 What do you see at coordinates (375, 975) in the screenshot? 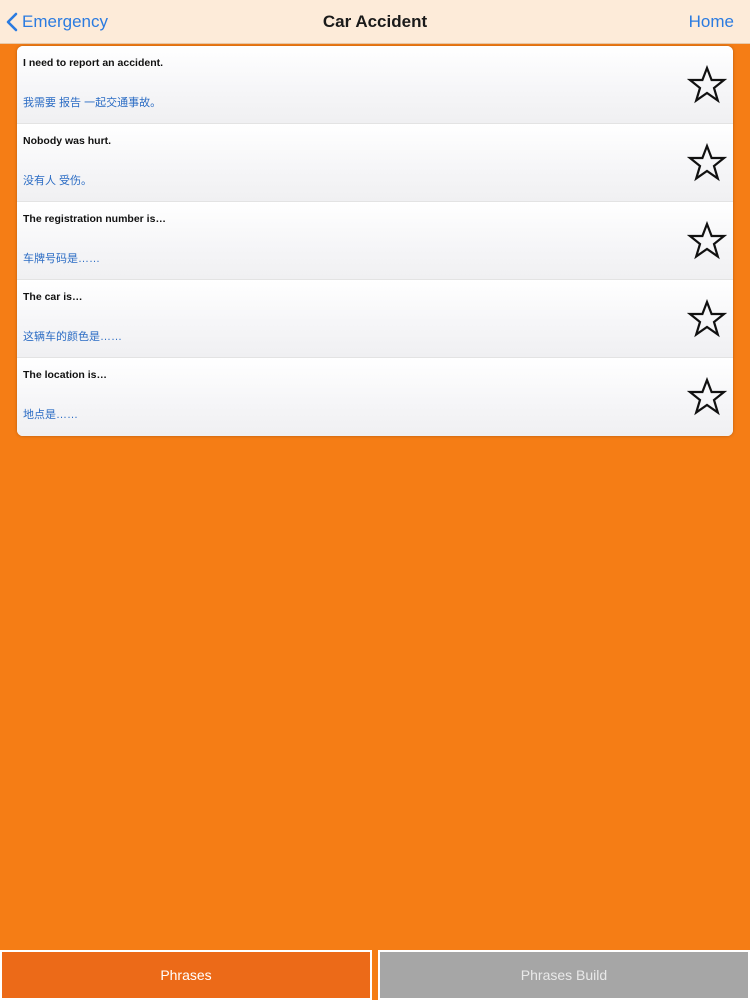
I see `bottom-tab-bar: Phrases Phrases Build` at bounding box center [375, 975].